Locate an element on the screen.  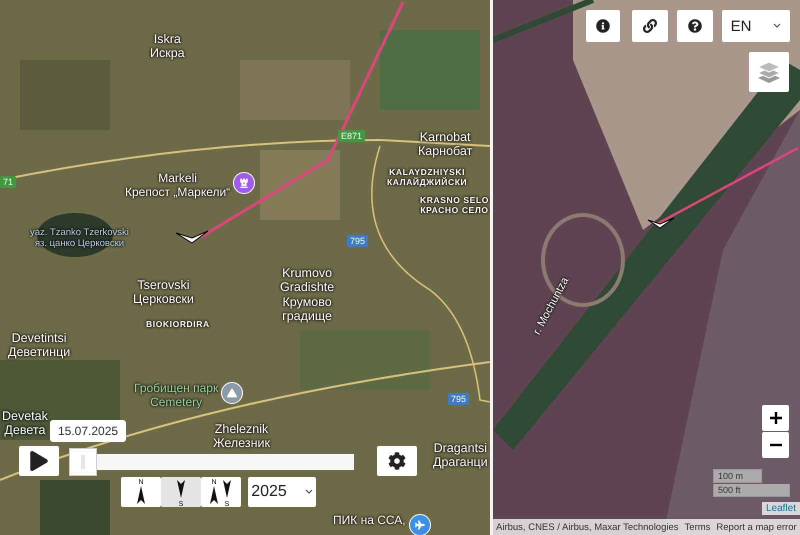
lake-label: yaz. Tzanko Tzerkovski яз. цанко Церковски is located at coordinates (79, 239).